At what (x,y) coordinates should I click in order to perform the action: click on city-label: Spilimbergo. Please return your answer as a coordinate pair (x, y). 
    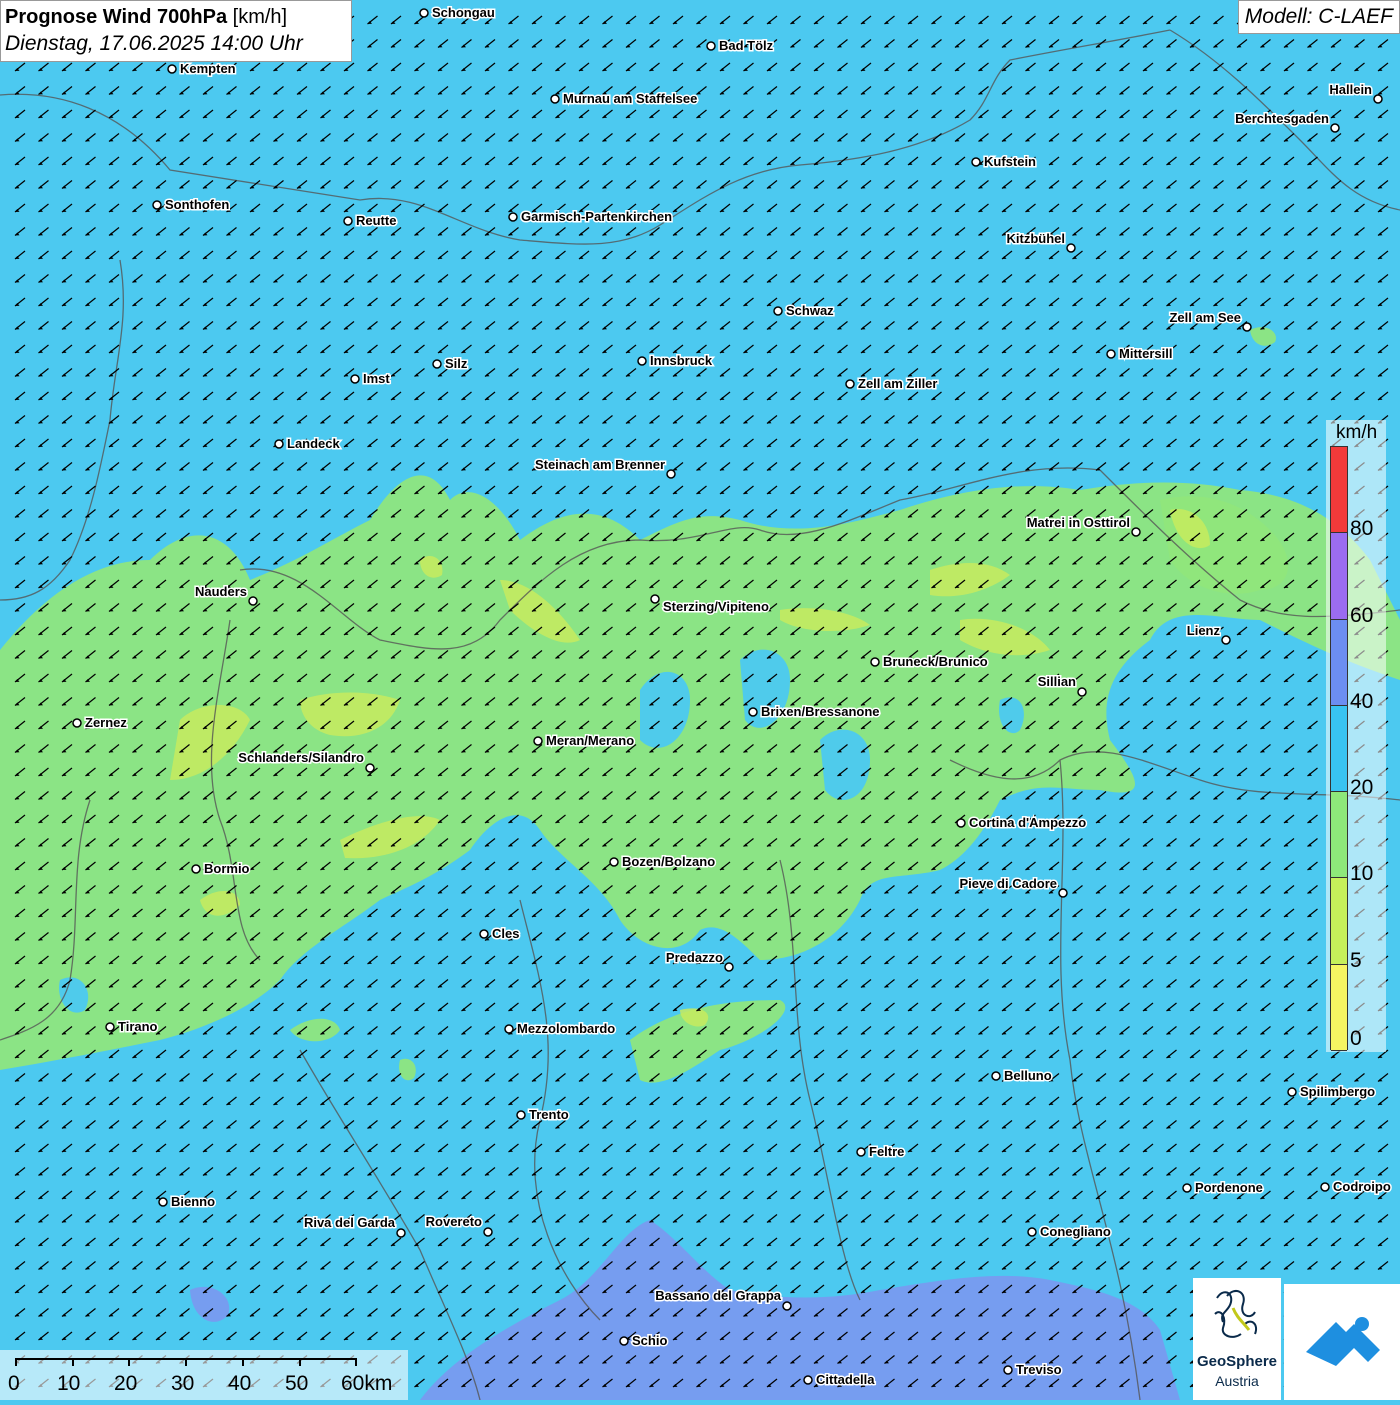
    Looking at the image, I should click on (1337, 1091).